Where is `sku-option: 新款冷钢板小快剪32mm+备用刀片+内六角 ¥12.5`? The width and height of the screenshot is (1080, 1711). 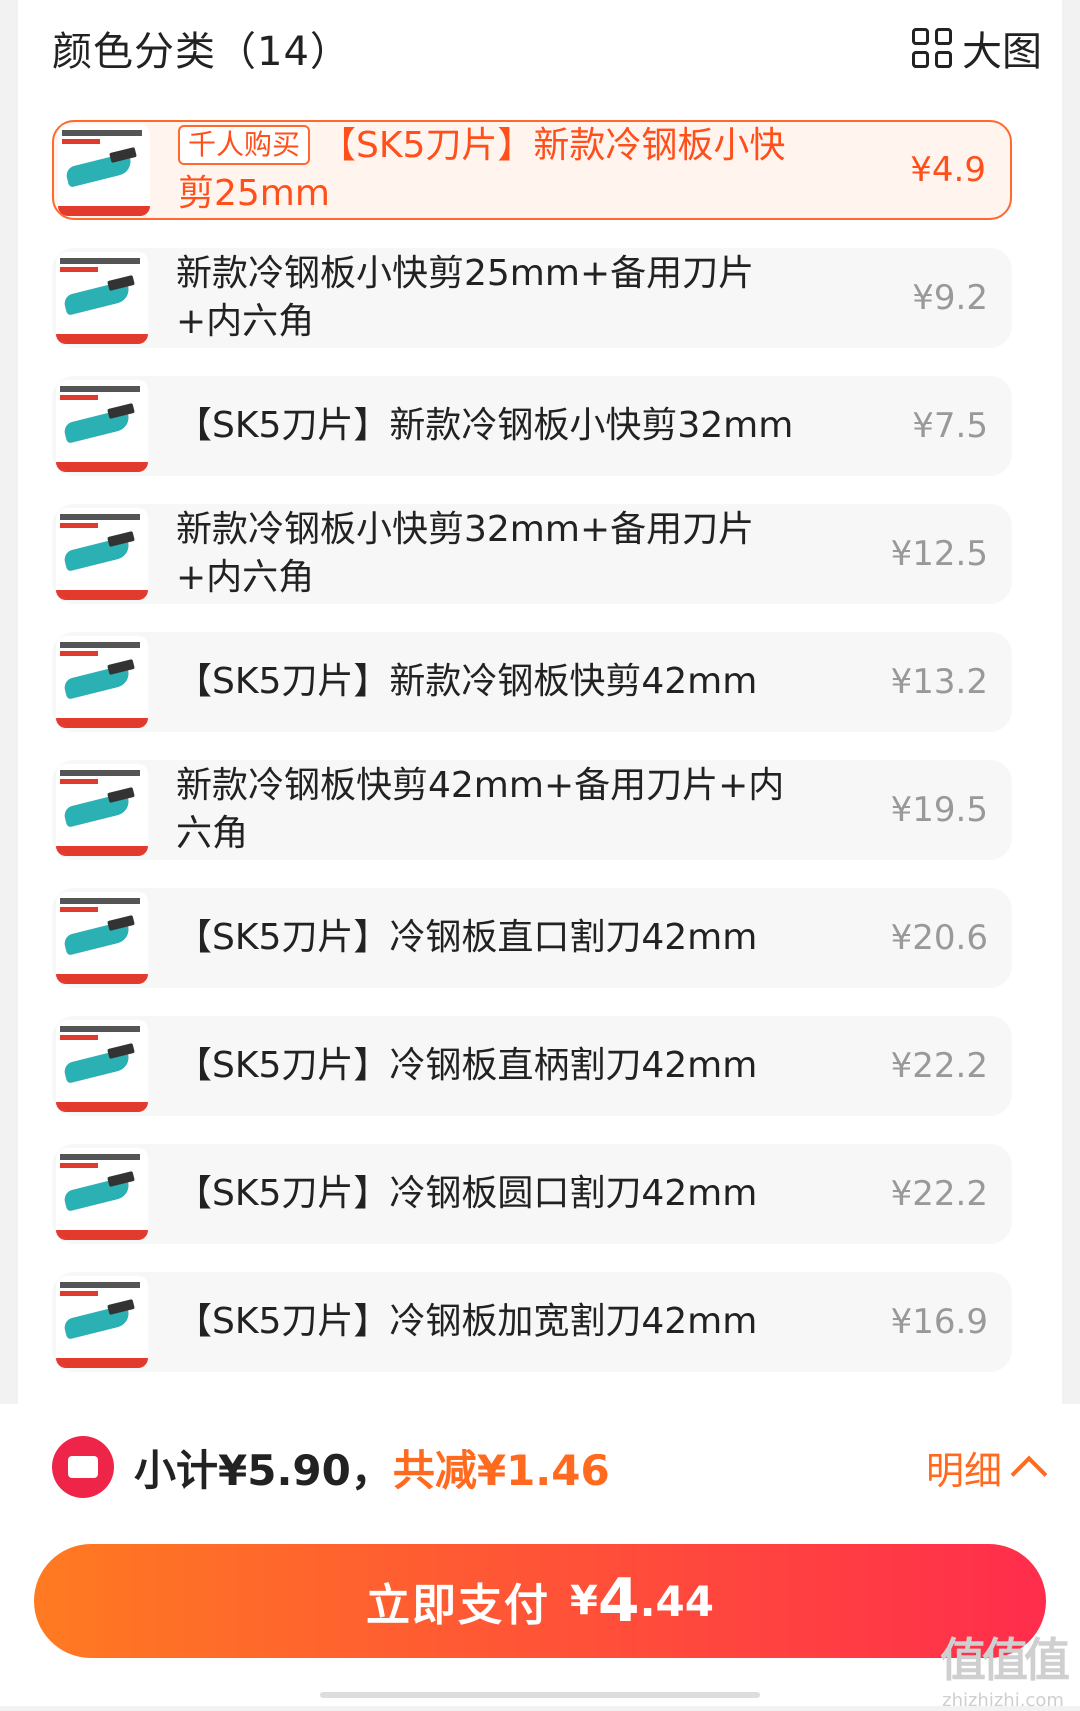
sku-option: 新款冷钢板小快剪32mm+备用刀片+内六角 ¥12.5 is located at coordinates (532, 554).